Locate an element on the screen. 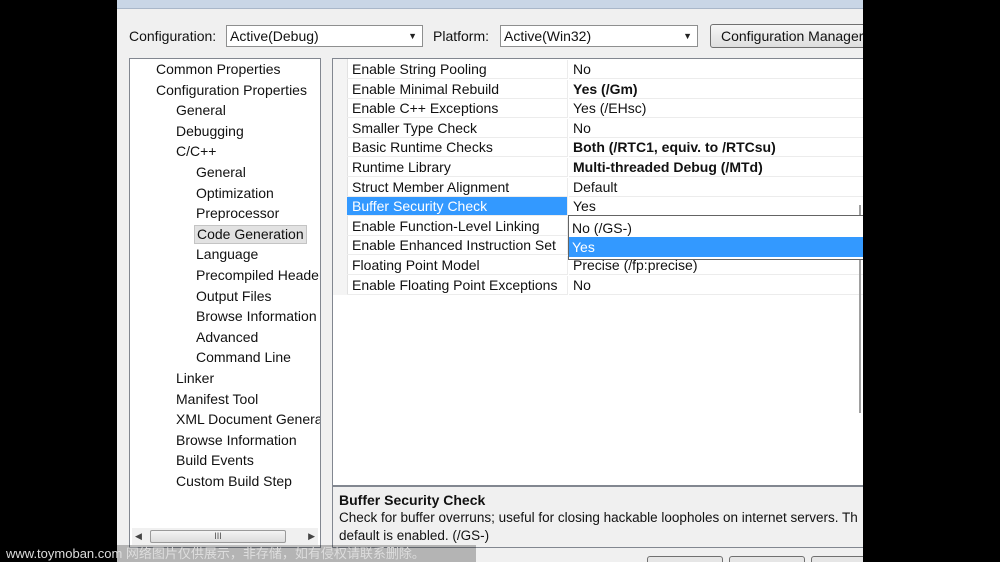  property-name: Enable String Pooling is located at coordinates (457, 69).